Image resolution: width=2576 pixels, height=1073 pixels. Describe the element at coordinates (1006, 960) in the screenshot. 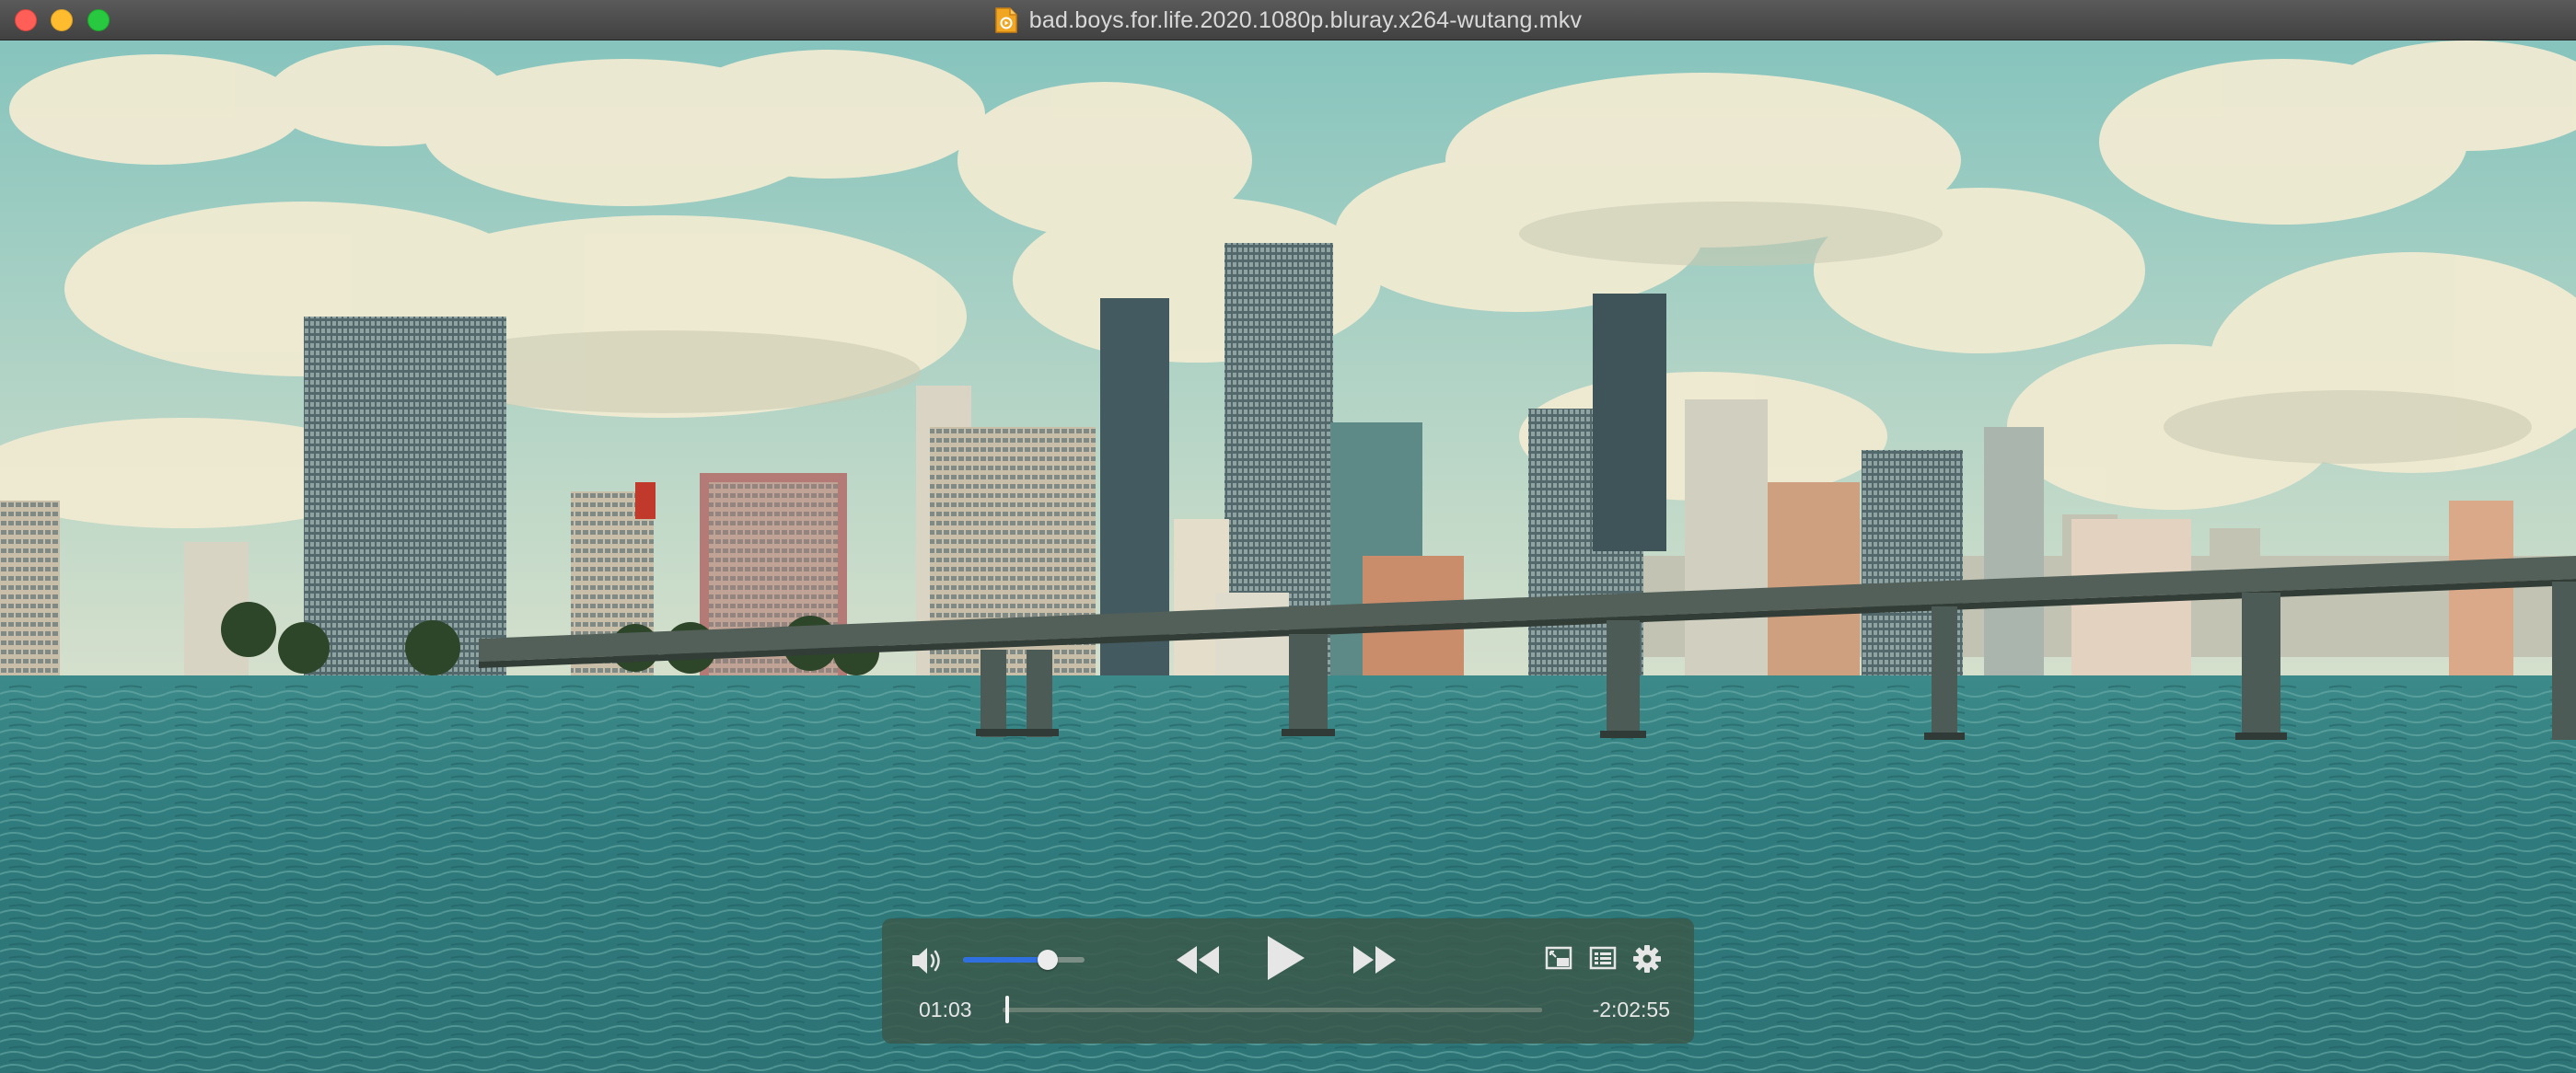

I see `volume-level` at that location.